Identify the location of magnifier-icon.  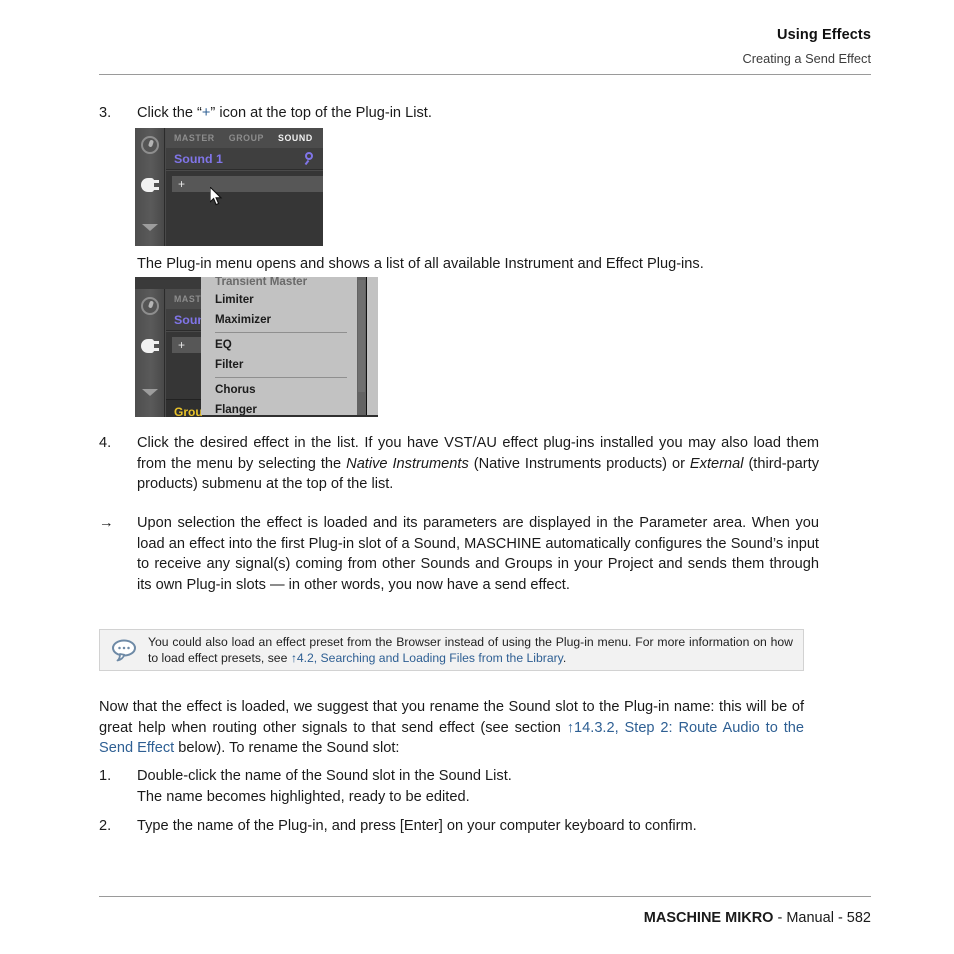
(310, 159).